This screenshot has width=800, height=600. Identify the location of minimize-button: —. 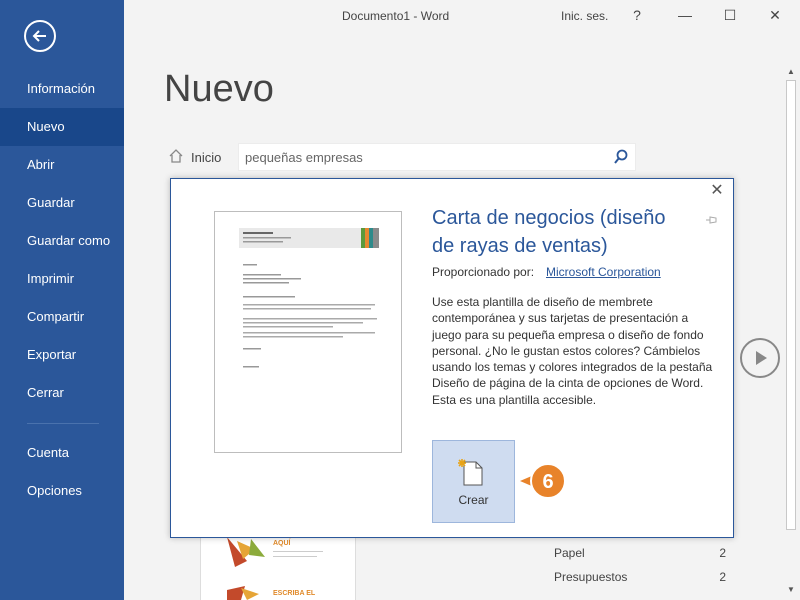
(685, 15).